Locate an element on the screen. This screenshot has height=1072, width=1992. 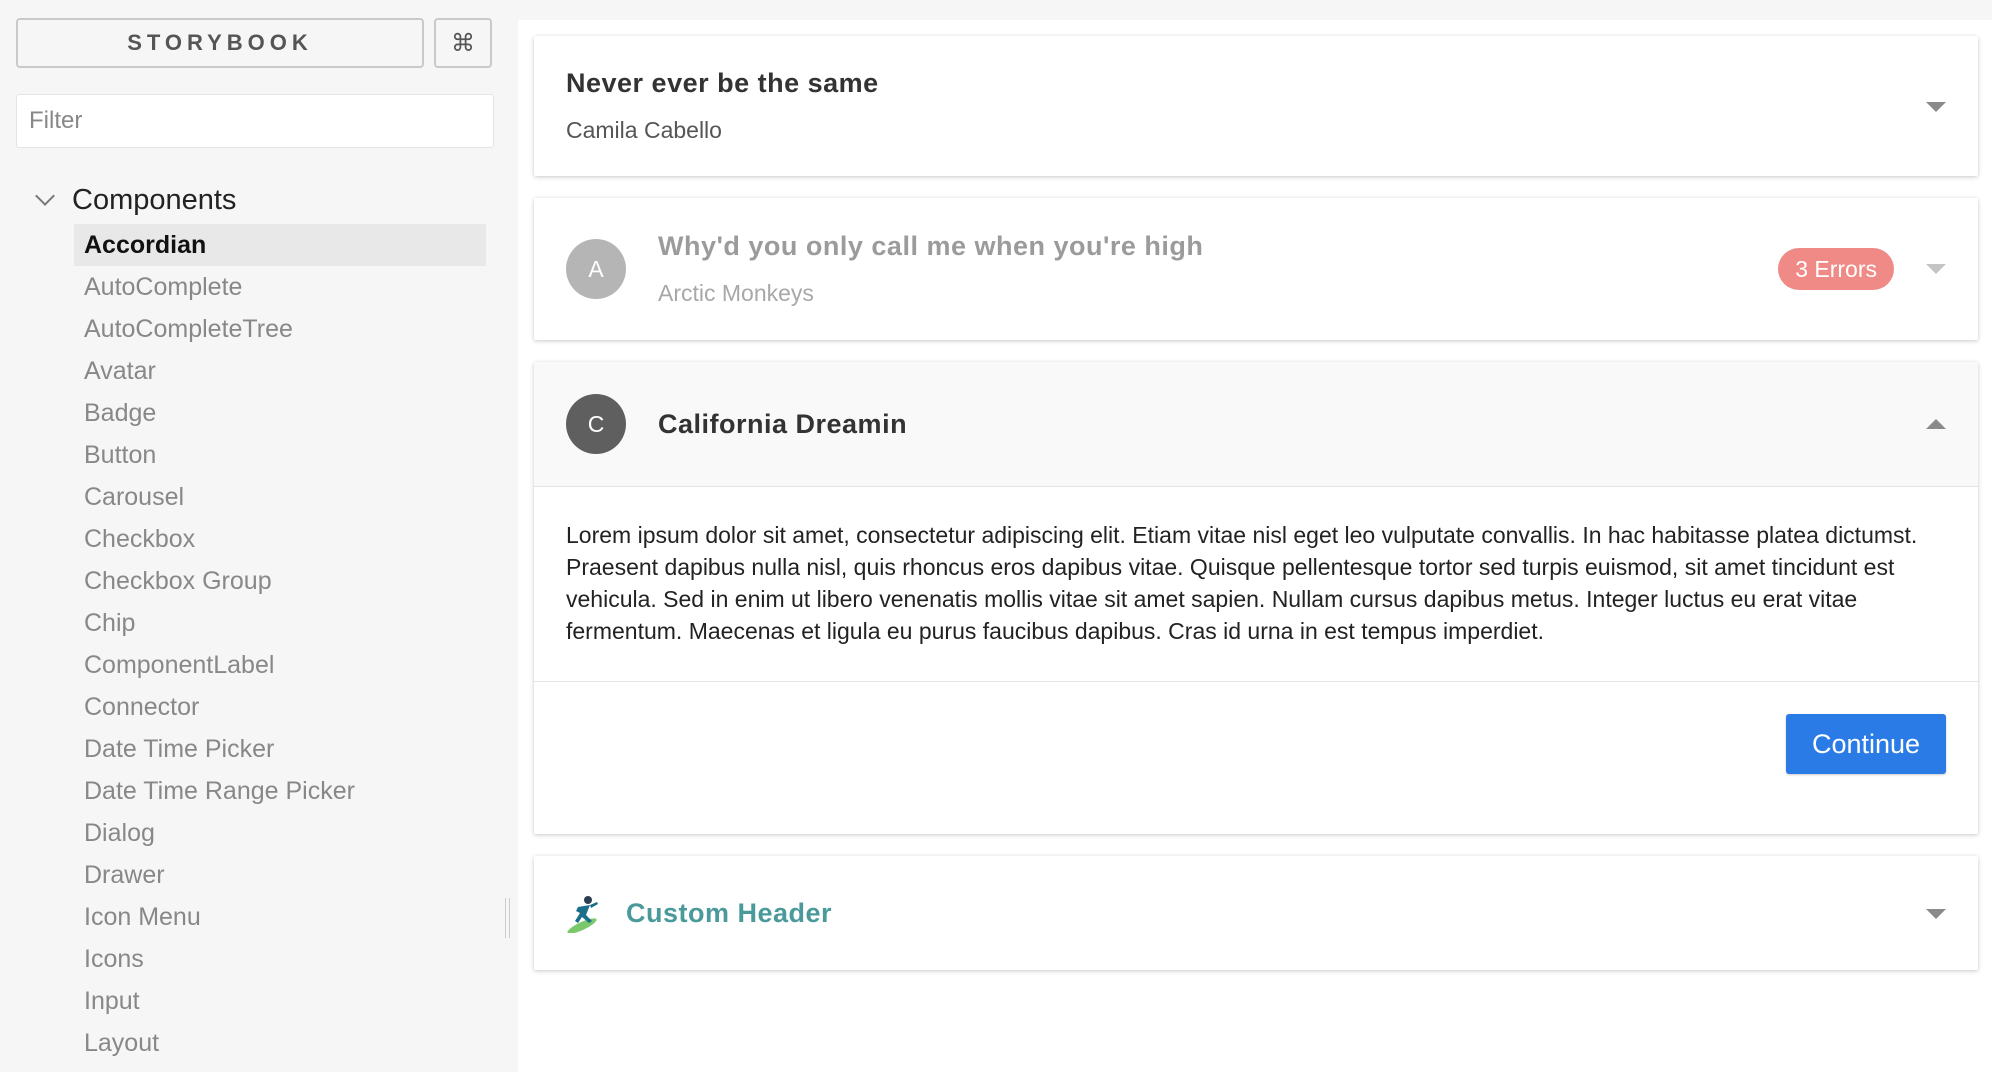
tree-item-drawer: Drawer is located at coordinates (280, 875).